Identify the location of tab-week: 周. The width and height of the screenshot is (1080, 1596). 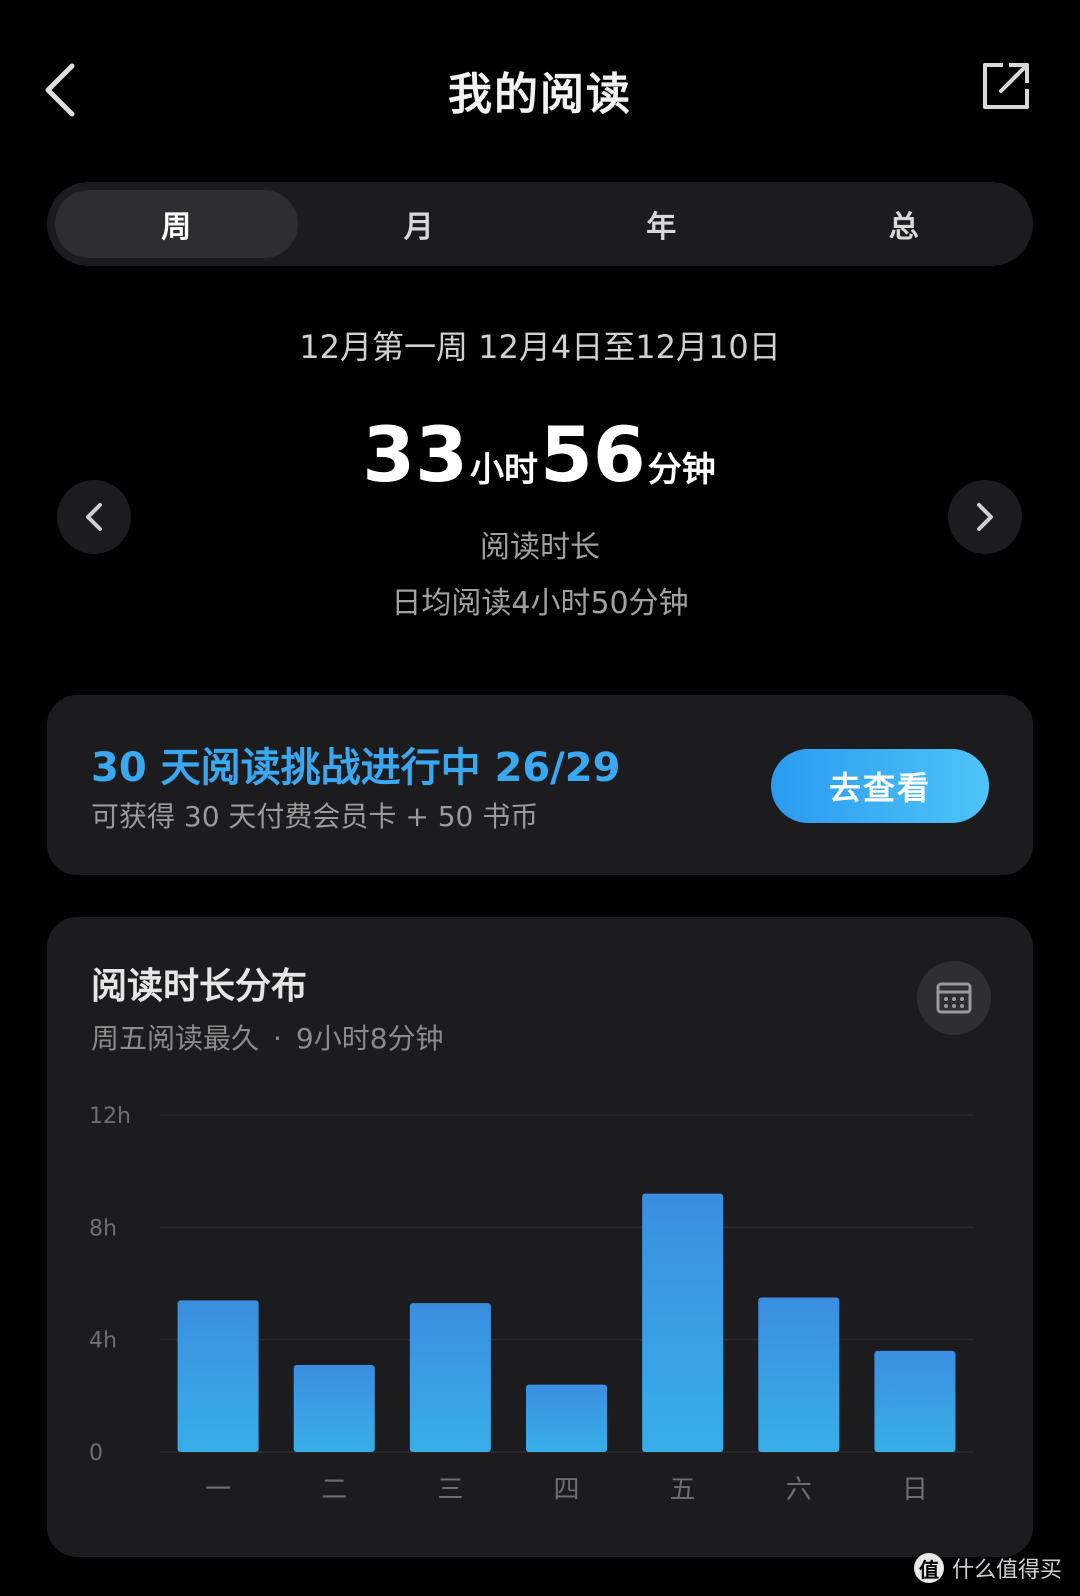
(176, 224).